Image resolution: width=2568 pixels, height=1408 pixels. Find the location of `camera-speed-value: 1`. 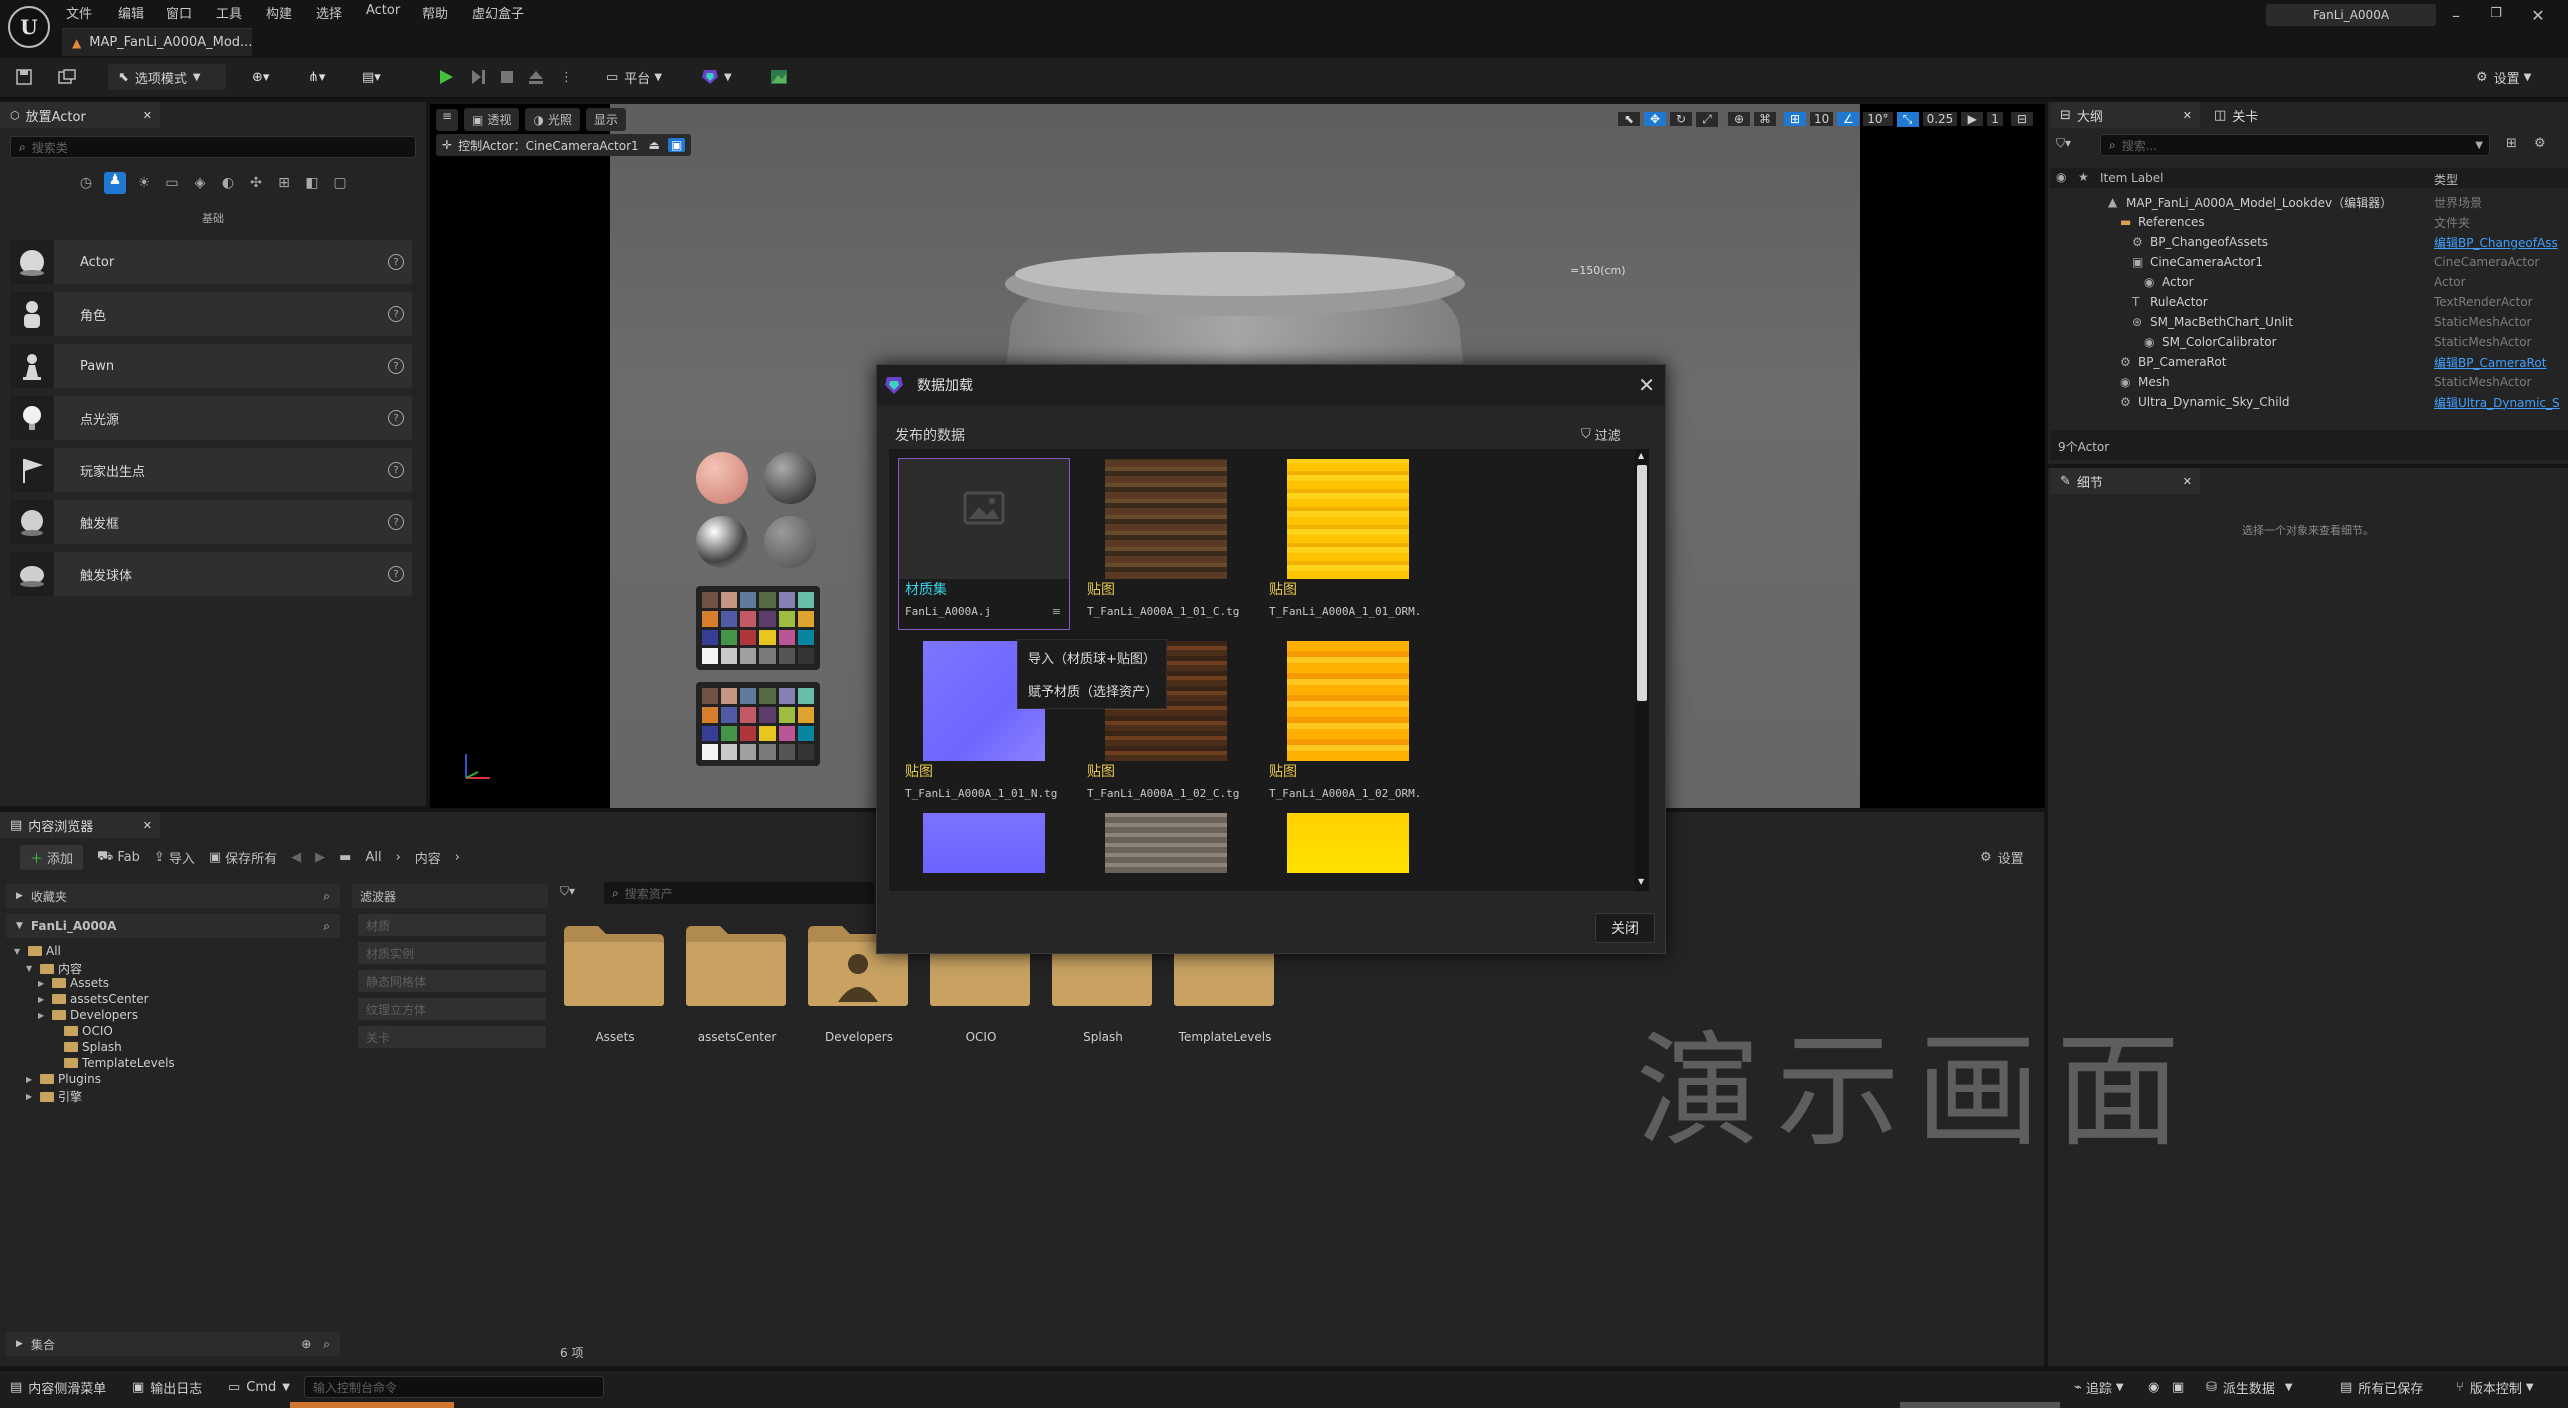

camera-speed-value: 1 is located at coordinates (1995, 119).